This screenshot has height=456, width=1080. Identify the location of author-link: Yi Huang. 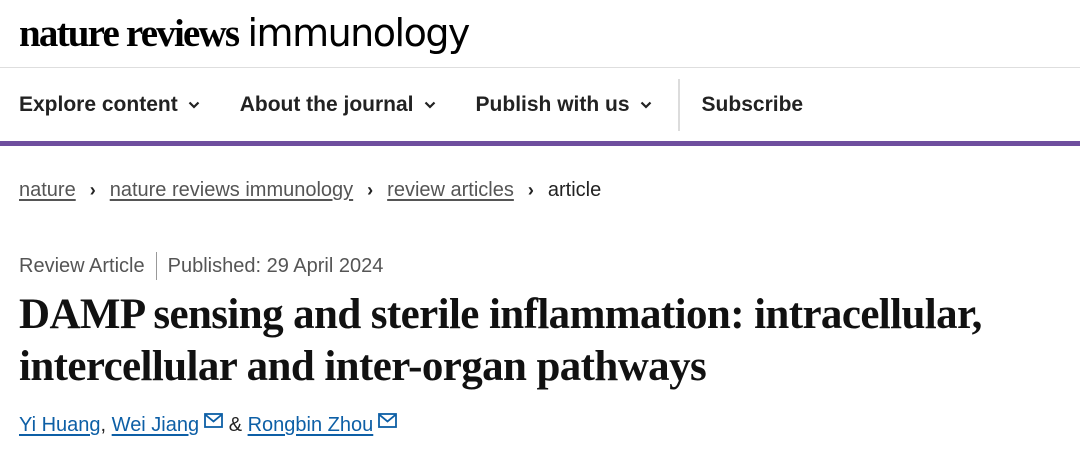
(60, 425).